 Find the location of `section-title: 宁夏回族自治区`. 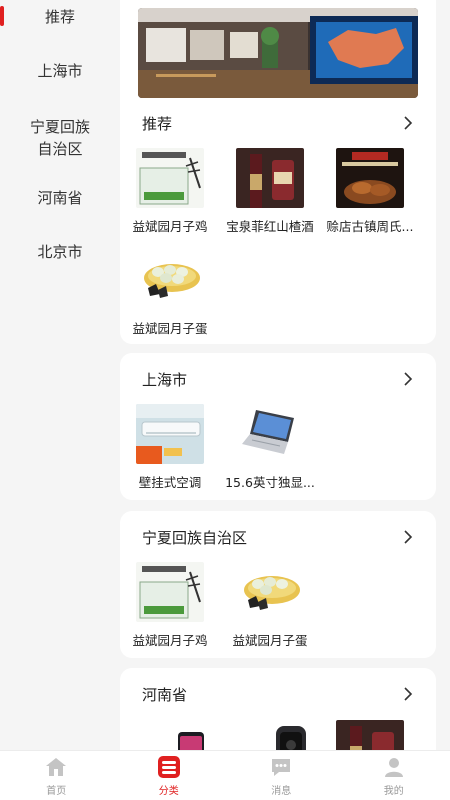

section-title: 宁夏回族自治区 is located at coordinates (195, 537).